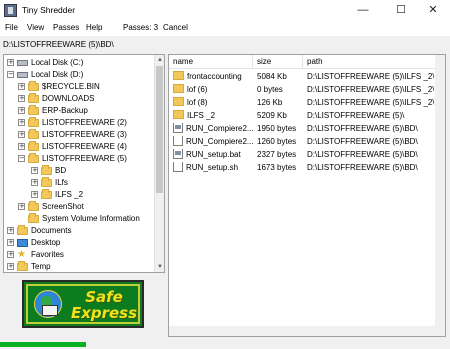 The width and height of the screenshot is (450, 349). What do you see at coordinates (35, 27) in the screenshot?
I see `menu-view: View` at bounding box center [35, 27].